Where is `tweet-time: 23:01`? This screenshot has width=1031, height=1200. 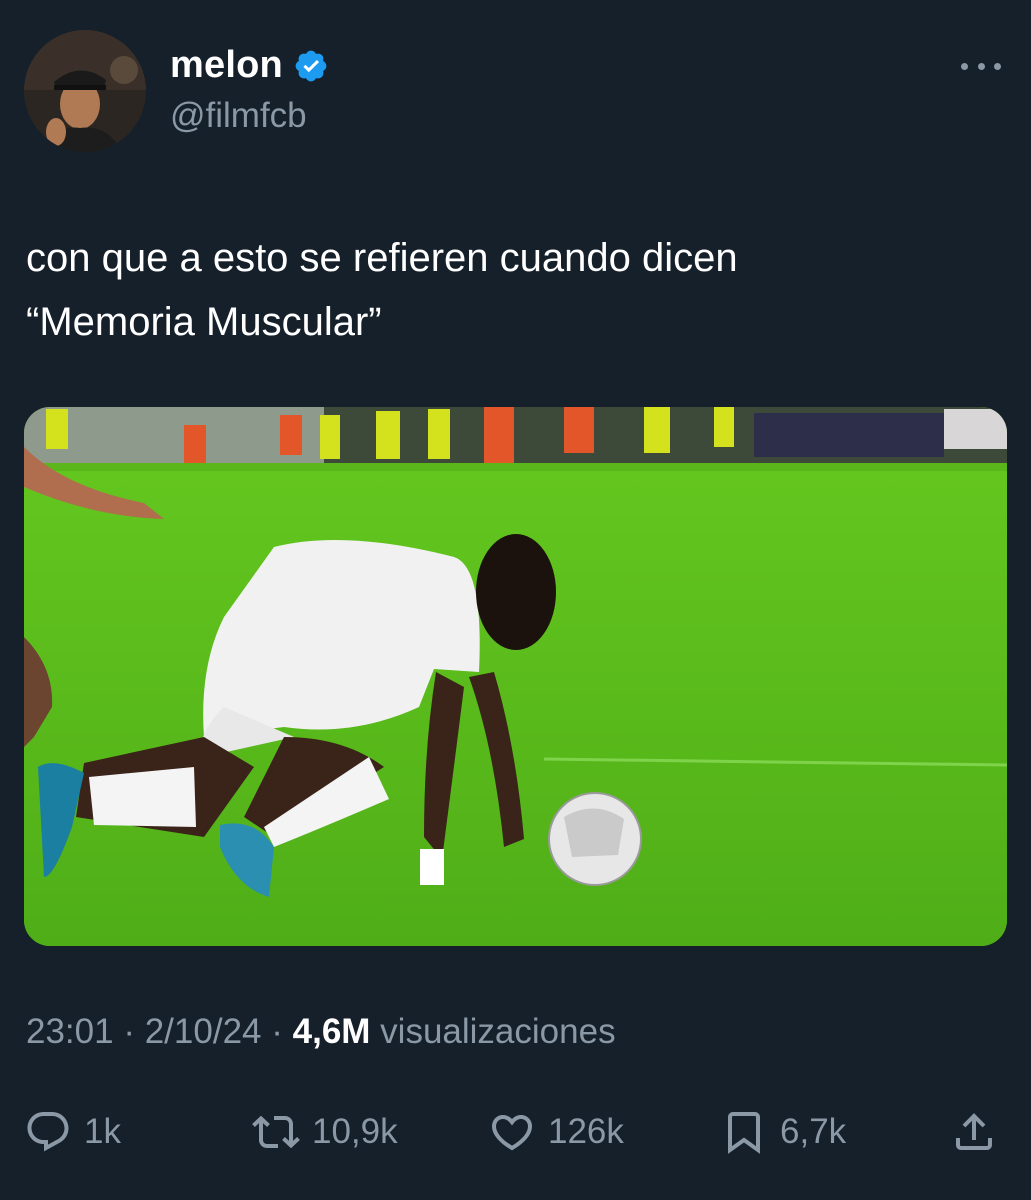 tweet-time: 23:01 is located at coordinates (70, 1031).